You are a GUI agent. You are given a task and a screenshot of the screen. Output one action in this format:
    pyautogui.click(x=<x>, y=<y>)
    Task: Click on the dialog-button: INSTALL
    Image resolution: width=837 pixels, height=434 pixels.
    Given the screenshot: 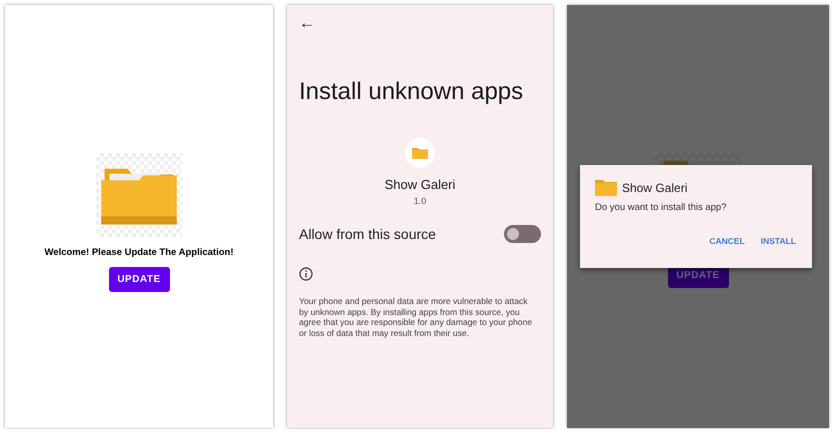 What is the action you would take?
    pyautogui.click(x=778, y=241)
    